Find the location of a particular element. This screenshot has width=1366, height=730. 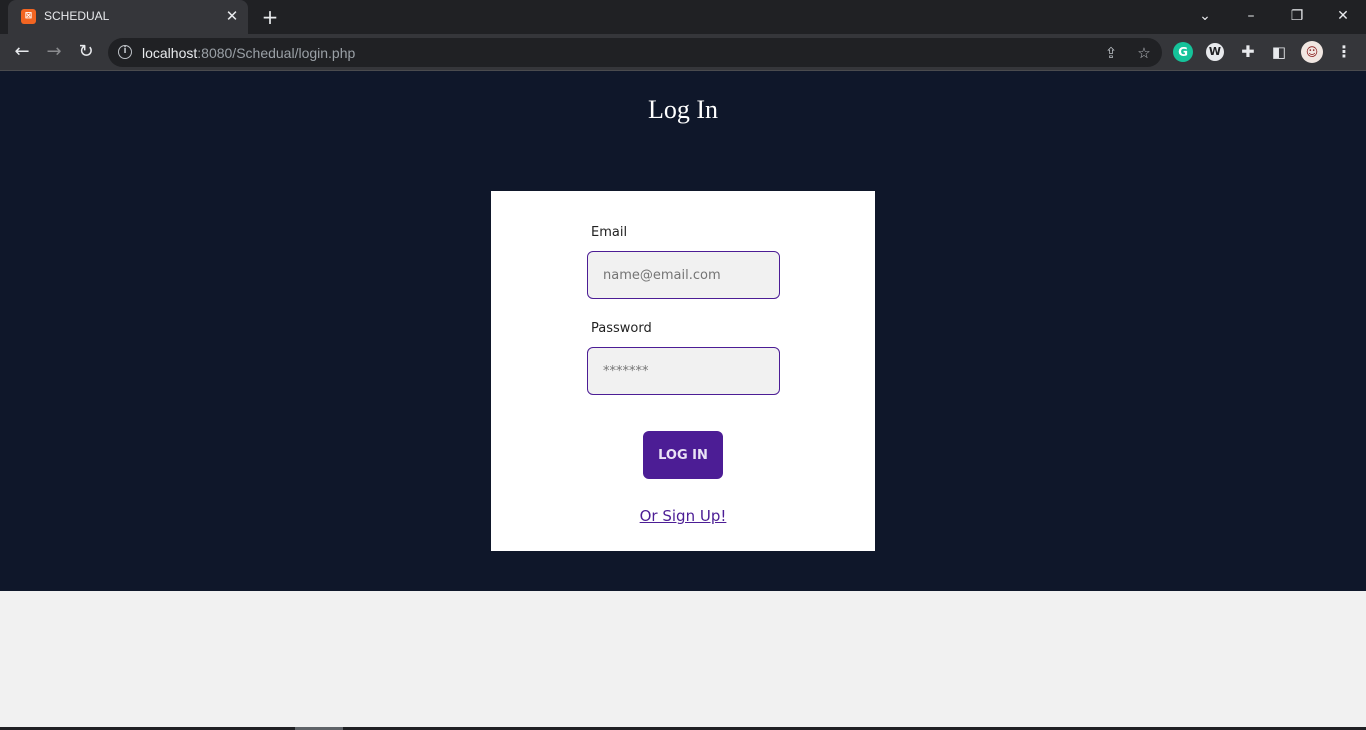

share-icon: ⇪ is located at coordinates (1111, 53).